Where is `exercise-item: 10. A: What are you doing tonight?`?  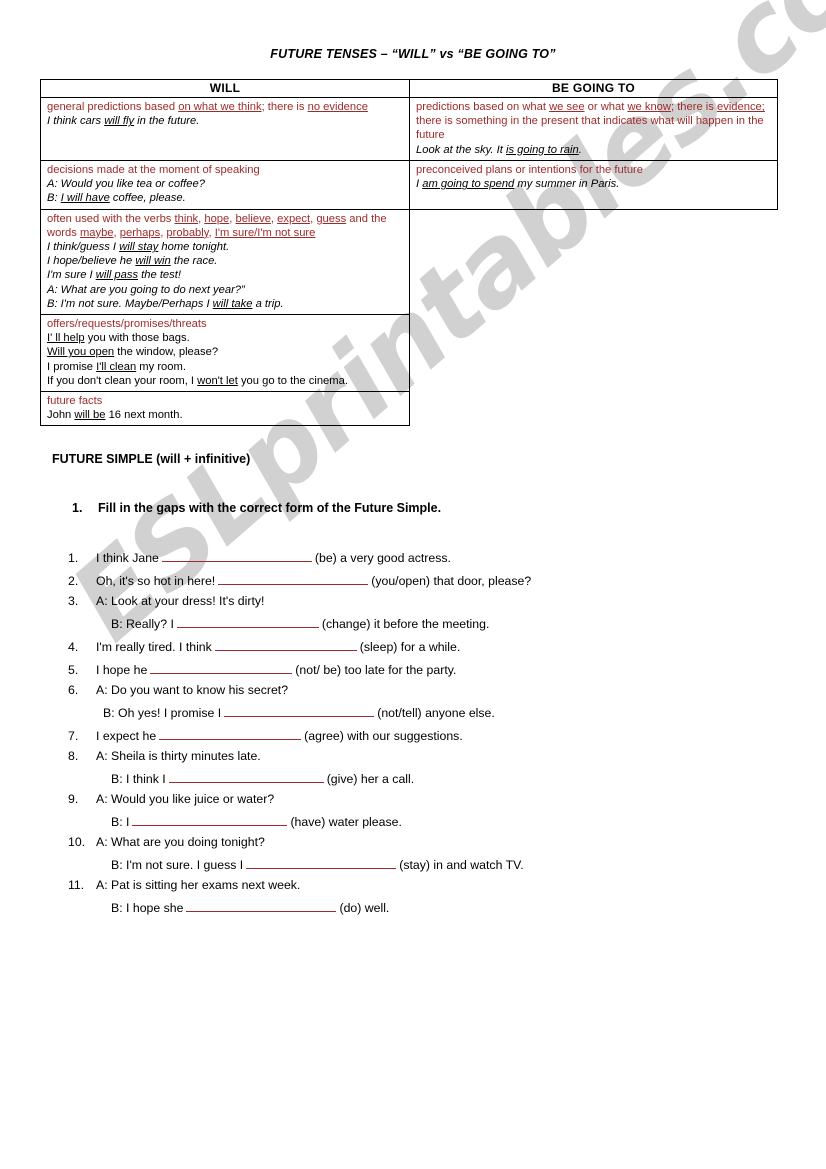 exercise-item: 10. A: What are you doing tonight? is located at coordinates (418, 842).